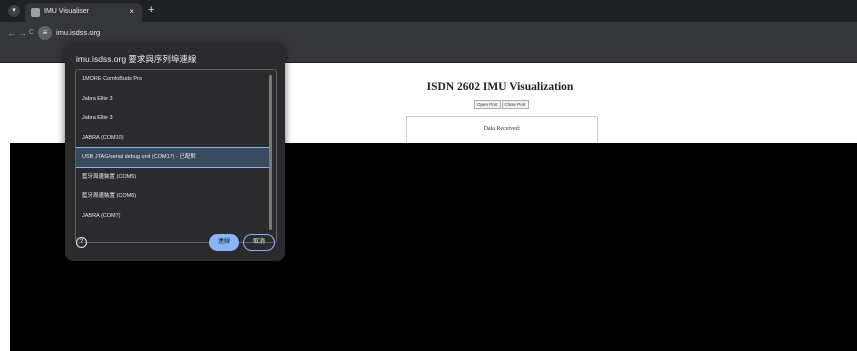 The width and height of the screenshot is (857, 351). What do you see at coordinates (174, 177) in the screenshot?
I see `port-item: 藍牙周邊裝置 (COM5)` at bounding box center [174, 177].